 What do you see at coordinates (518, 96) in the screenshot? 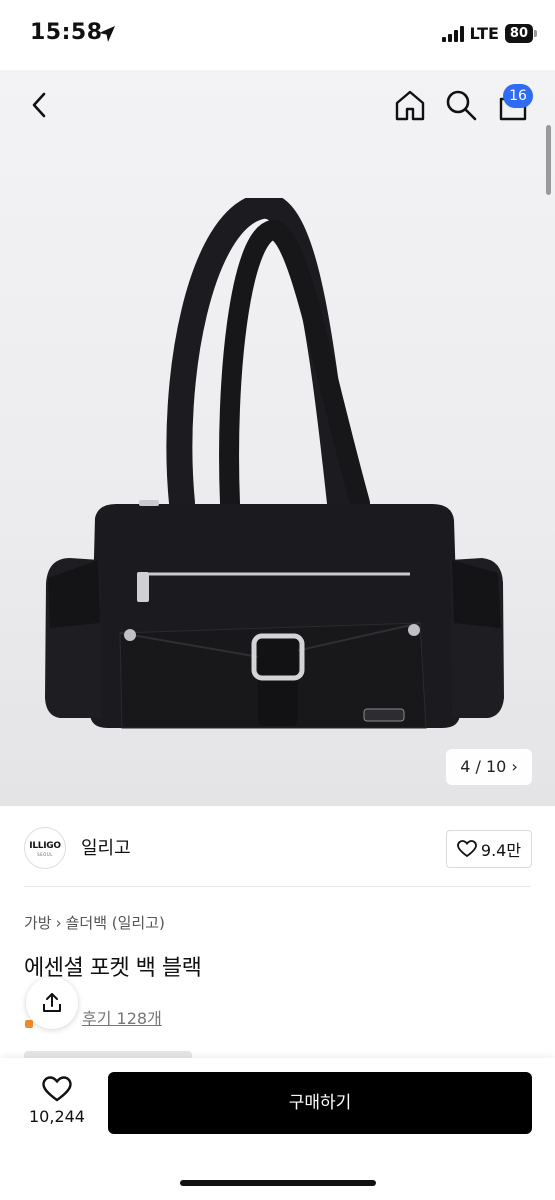
I see `cart-count-badge: 16` at bounding box center [518, 96].